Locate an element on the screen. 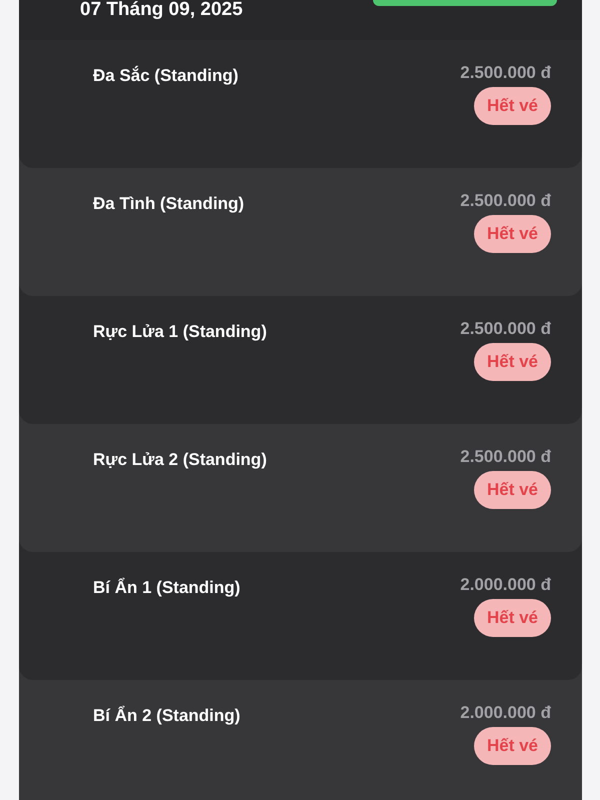 The height and width of the screenshot is (800, 600). ticket-name: Đa Tình (Standing) is located at coordinates (168, 204).